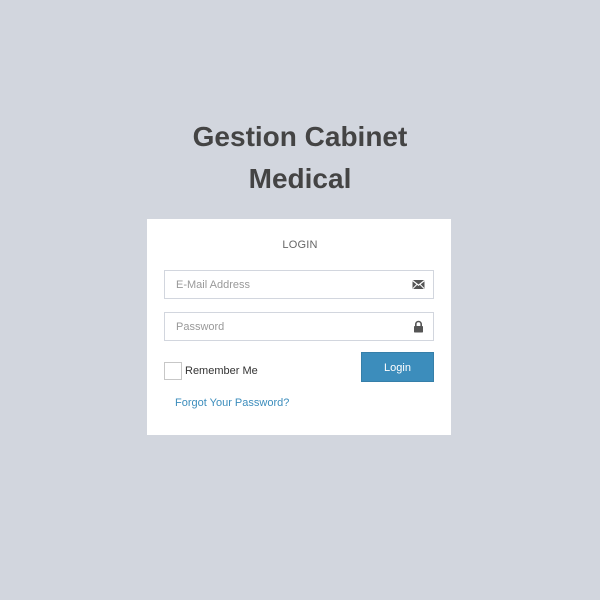  I want to click on password-field, so click(299, 326).